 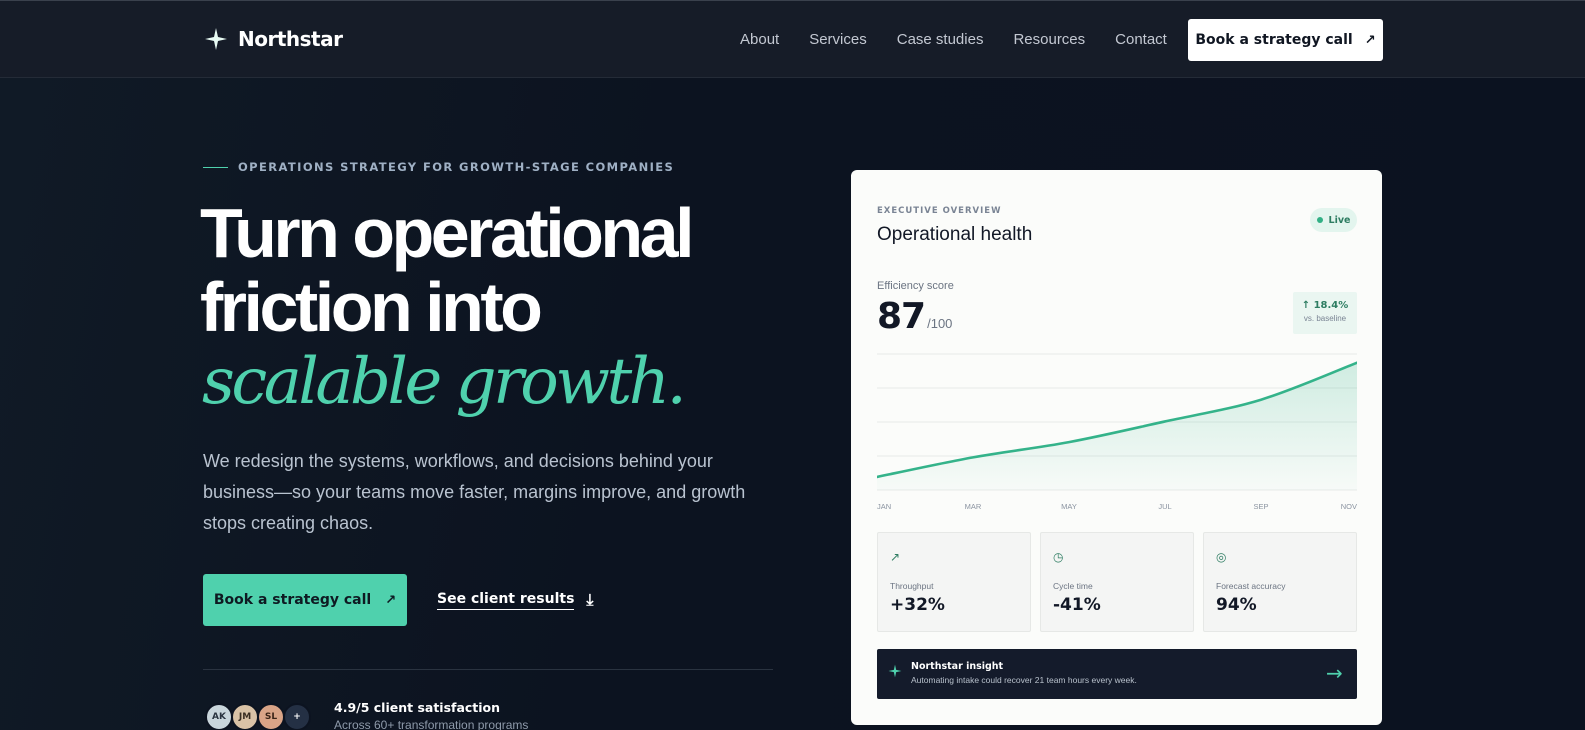 I want to click on stat-card-forecast-accuracy: ◎ Forecast accuracy 94%, so click(x=1280, y=582).